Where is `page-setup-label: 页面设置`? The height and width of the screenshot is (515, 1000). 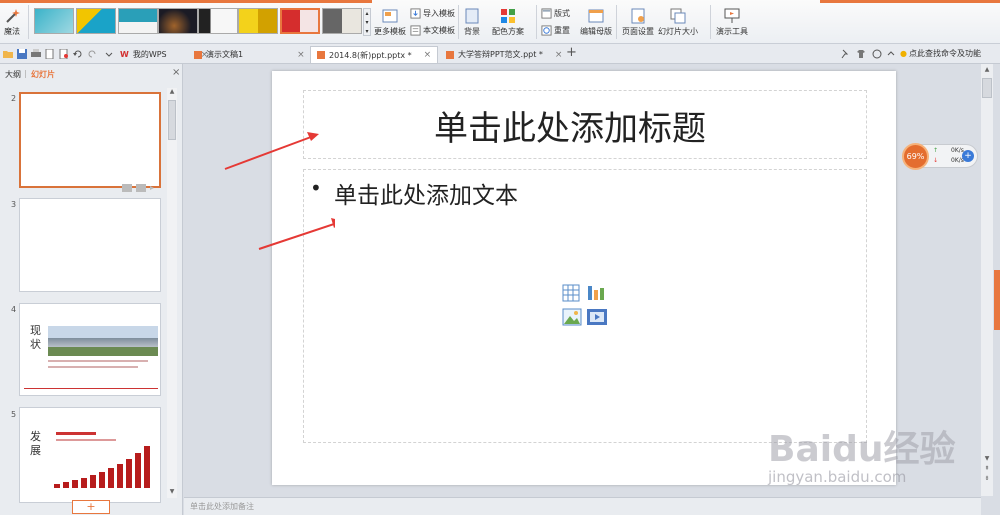
page-setup-label: 页面设置 is located at coordinates (638, 31).